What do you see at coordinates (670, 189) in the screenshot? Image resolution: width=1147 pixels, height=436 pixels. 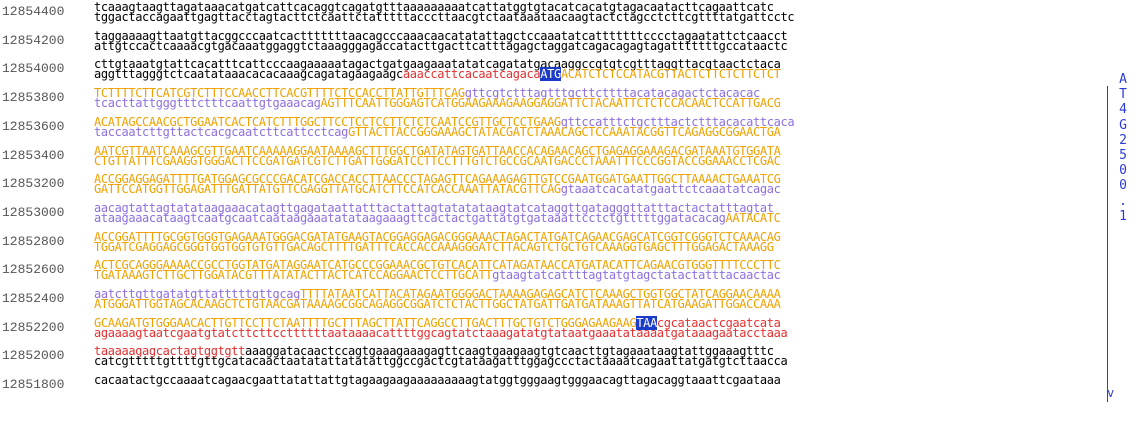 I see `intron-sequence: gtaaatcacatatgaattctcaaatatcagac` at bounding box center [670, 189].